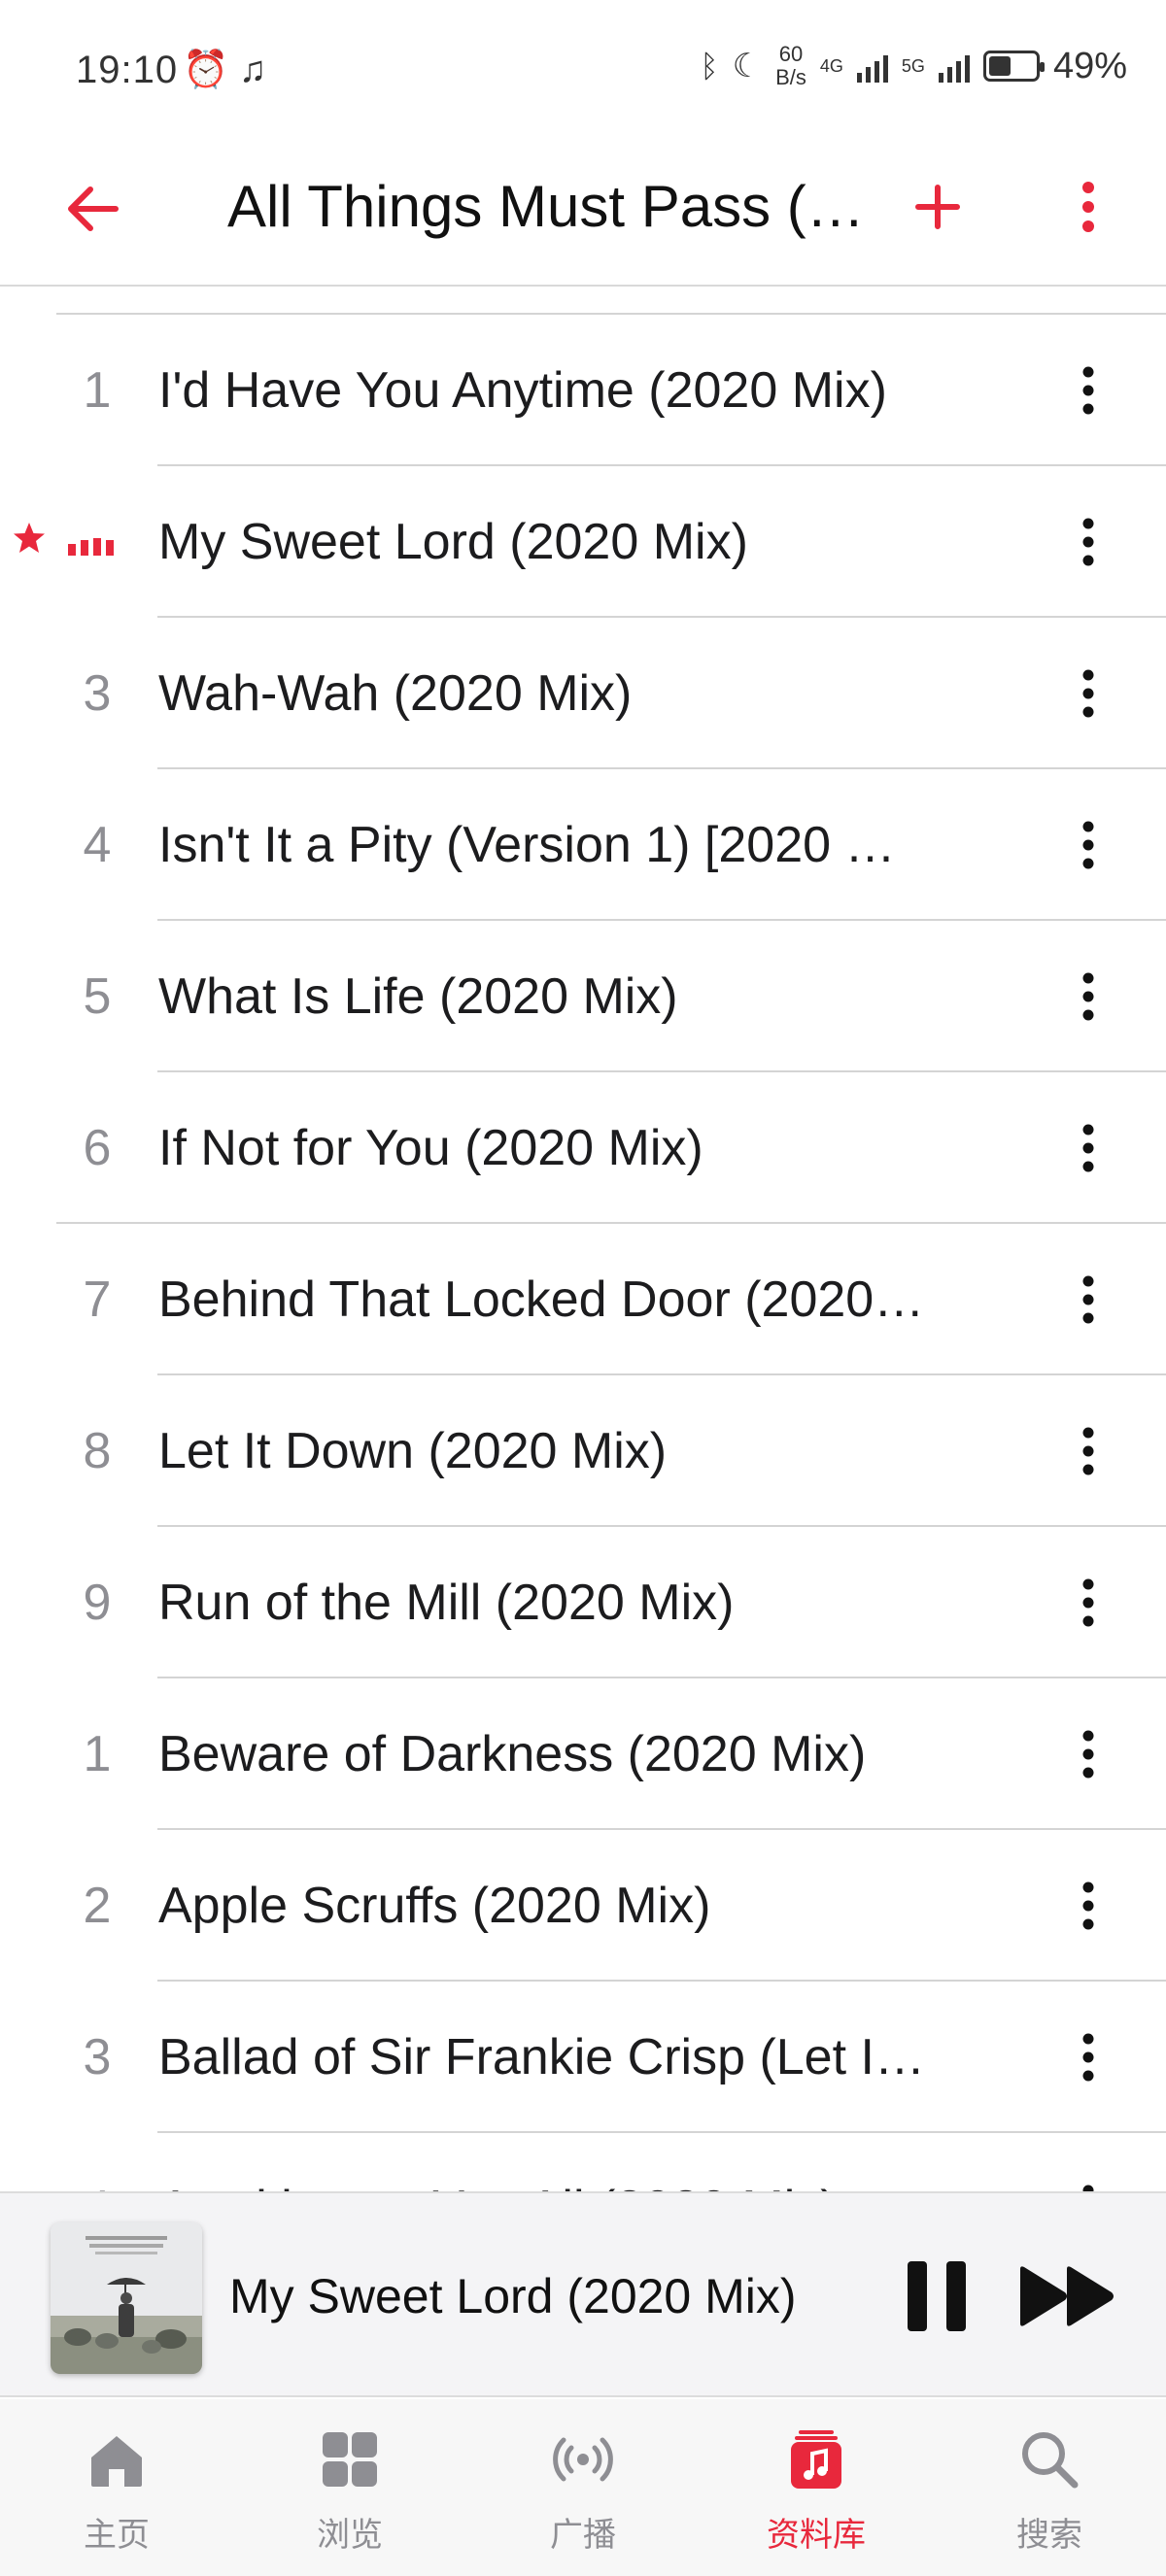  What do you see at coordinates (97, 1451) in the screenshot?
I see `track-number: 8` at bounding box center [97, 1451].